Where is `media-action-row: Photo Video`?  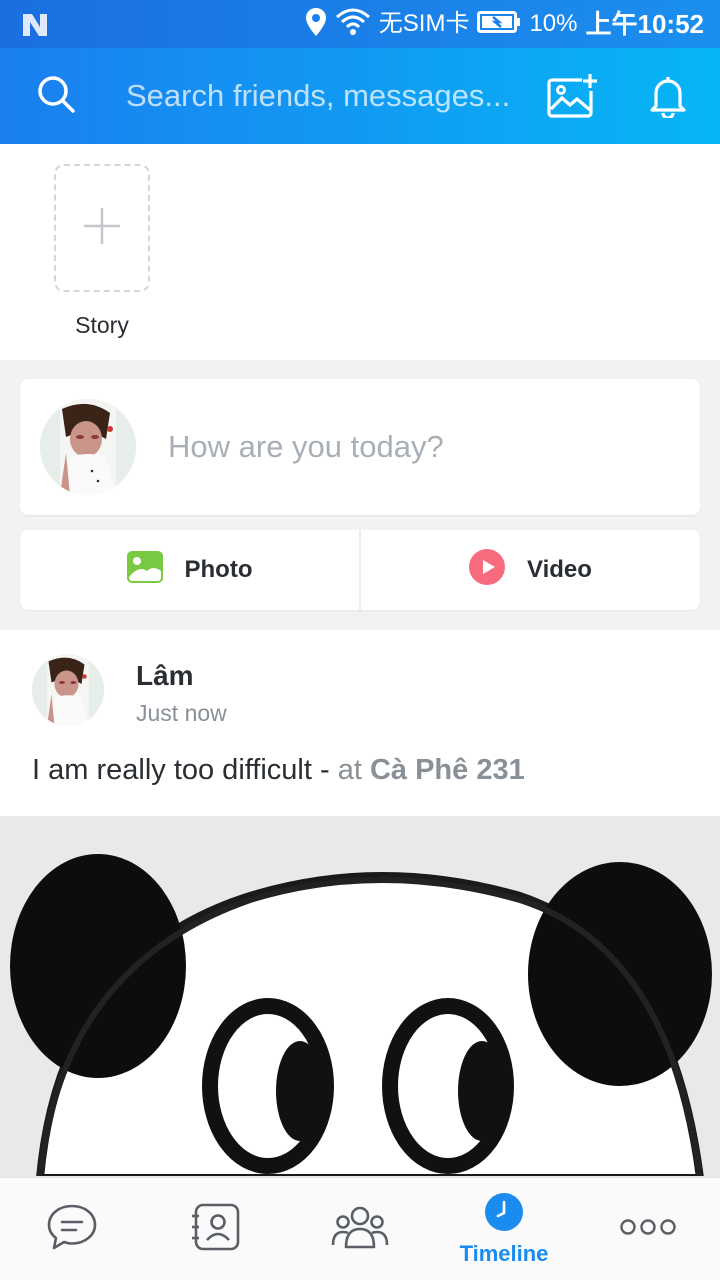
media-action-row: Photo Video is located at coordinates (360, 570).